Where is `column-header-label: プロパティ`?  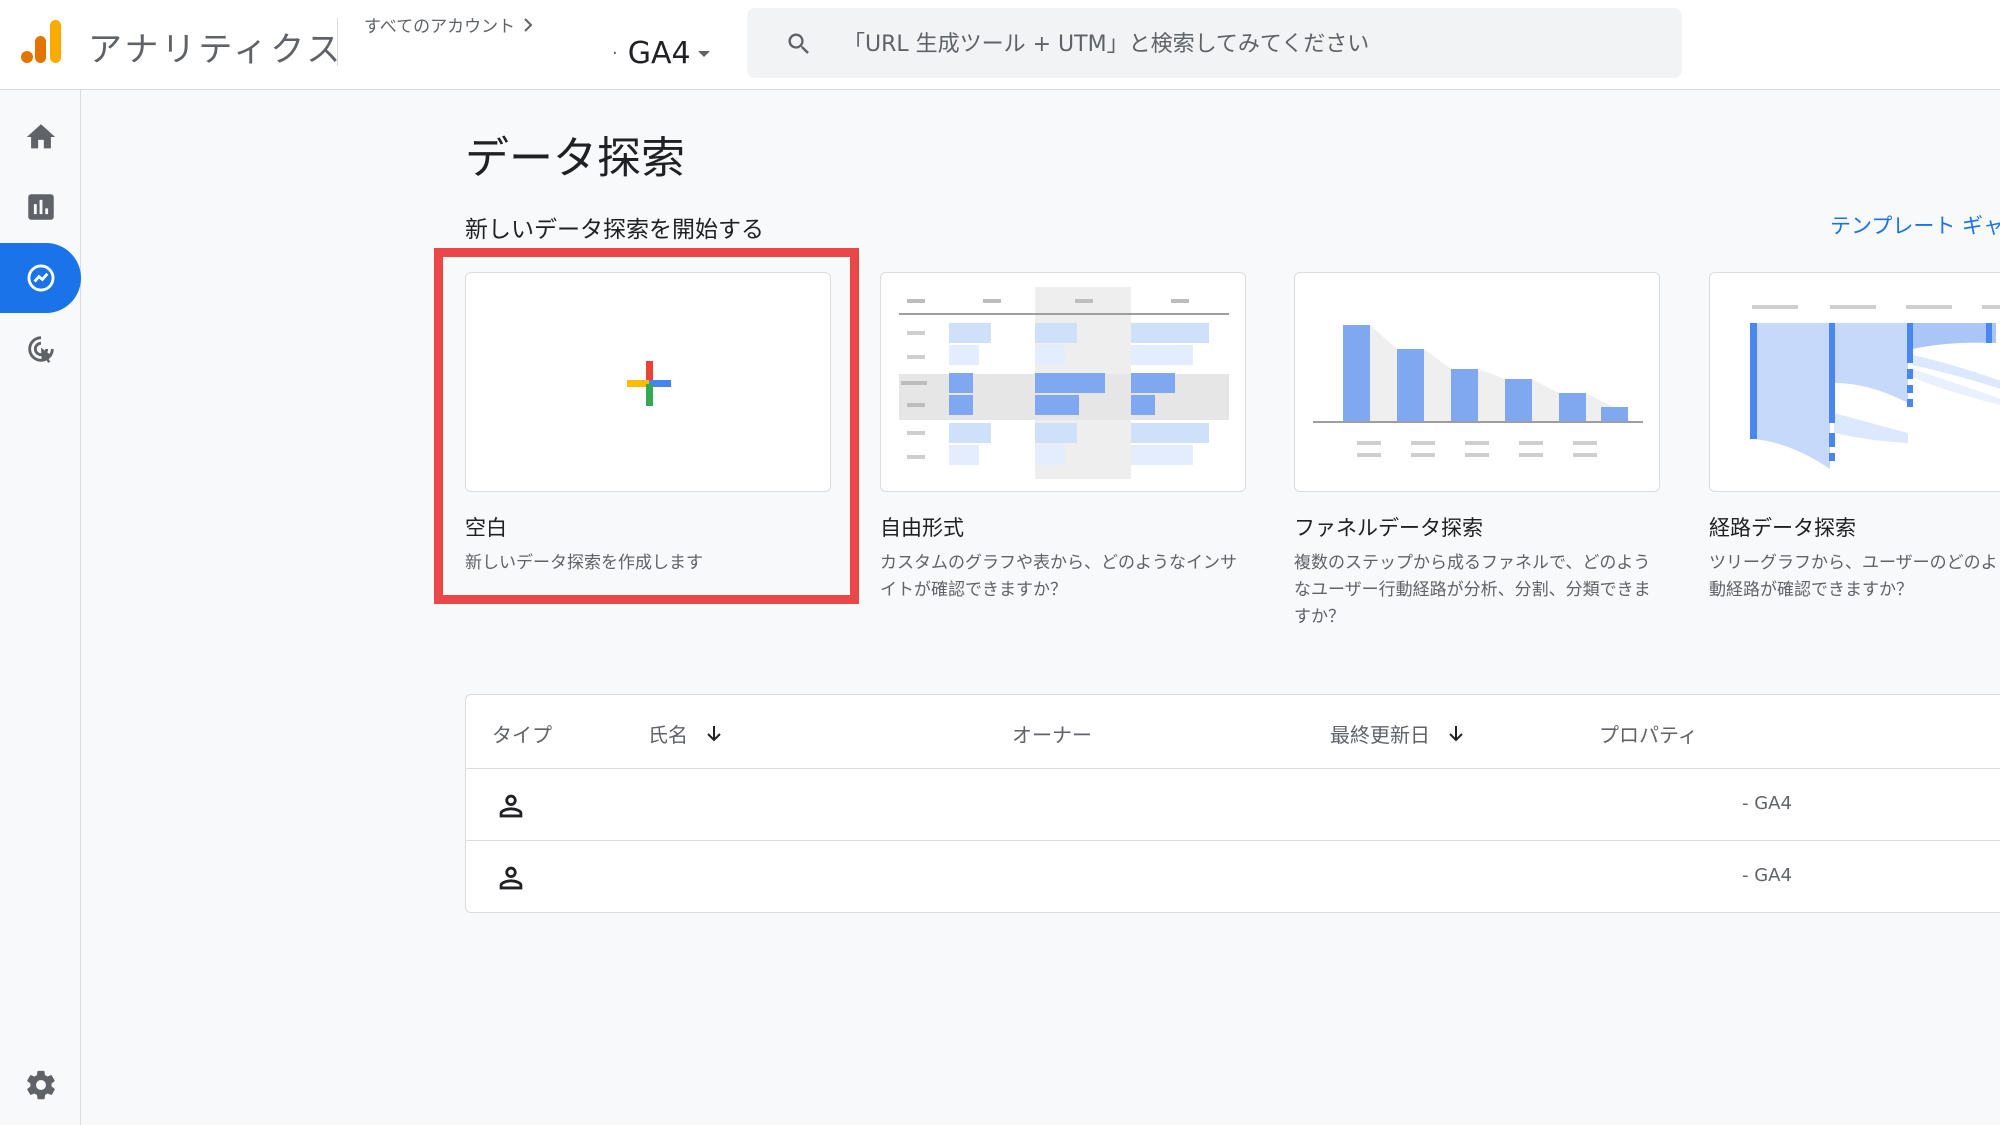
column-header-label: プロパティ is located at coordinates (1648, 735).